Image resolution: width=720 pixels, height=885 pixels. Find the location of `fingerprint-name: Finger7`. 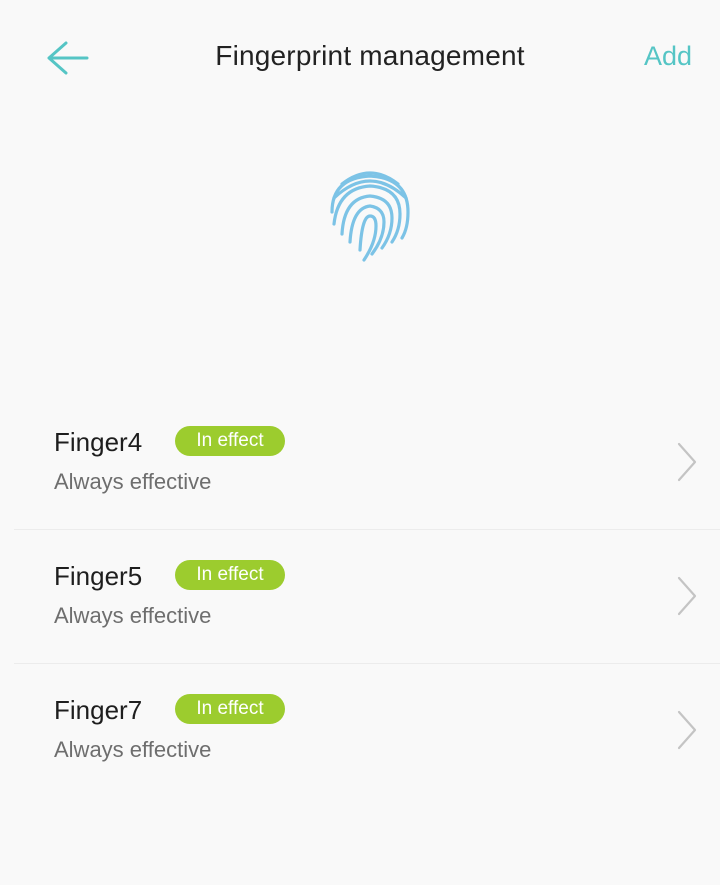

fingerprint-name: Finger7 is located at coordinates (98, 710).